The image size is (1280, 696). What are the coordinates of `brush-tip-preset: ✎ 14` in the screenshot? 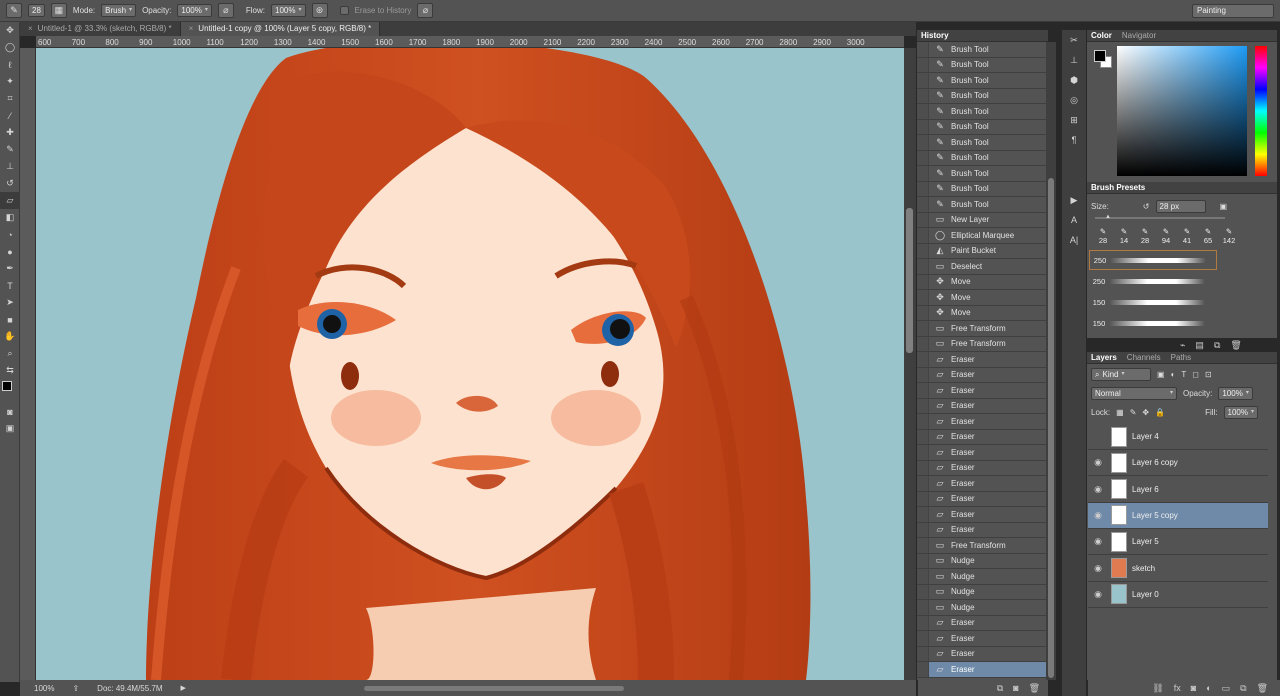 It's located at (1124, 236).